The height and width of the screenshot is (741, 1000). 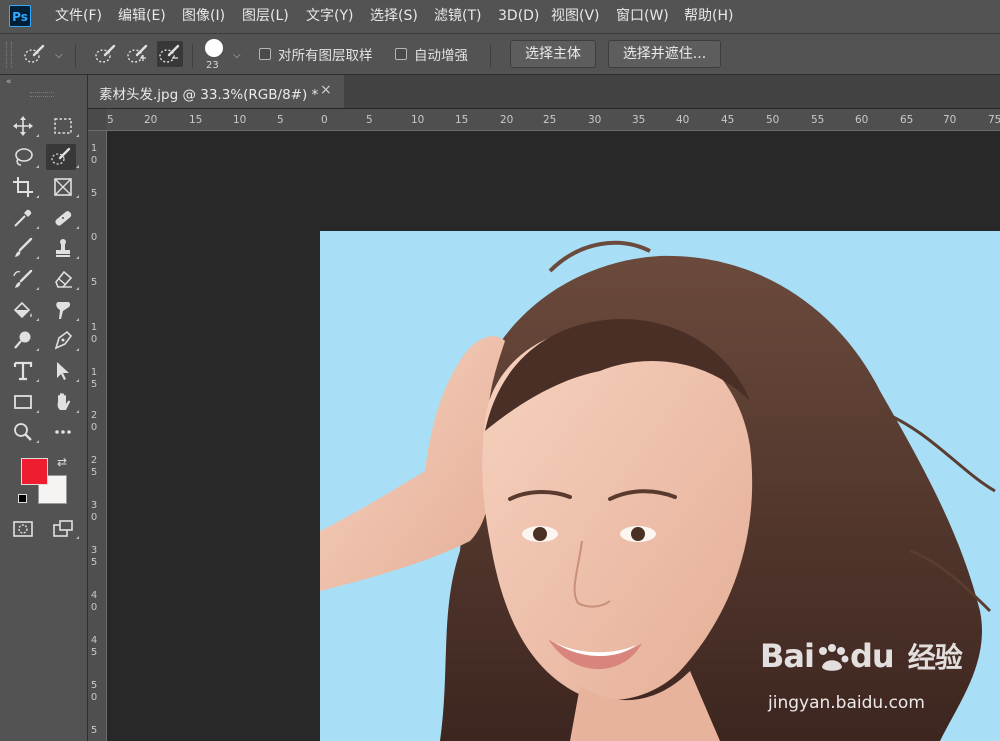 I want to click on rectangle-tool-icon, so click(x=23, y=402).